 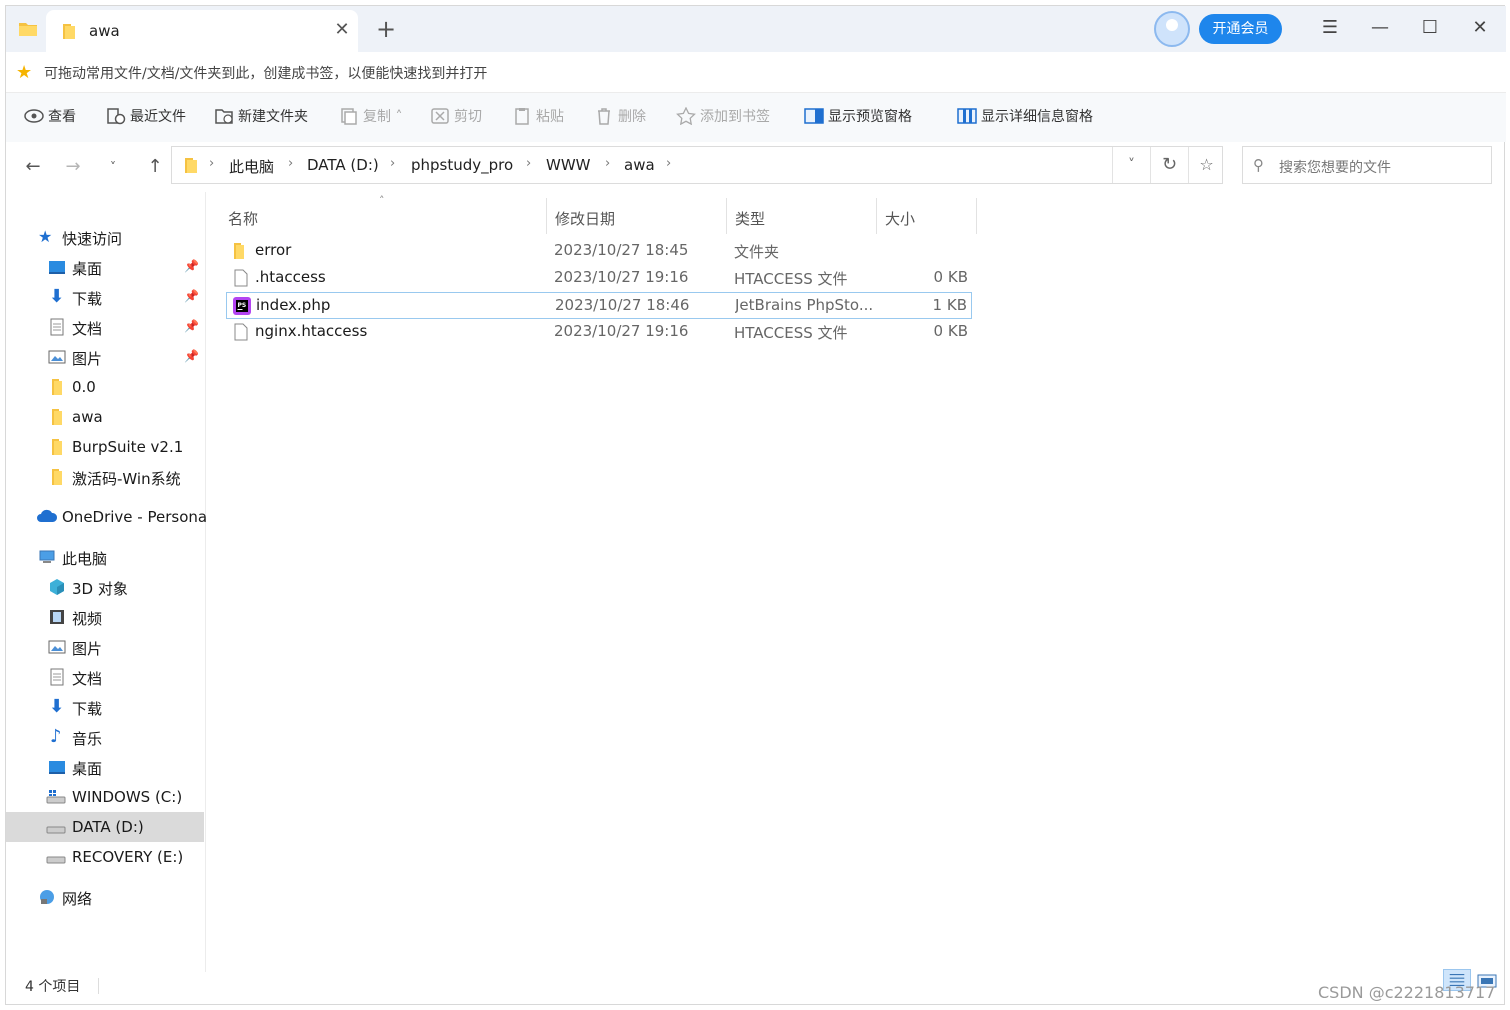 I want to click on sidebar-item-drive-e: RECOVERY (E:), so click(x=105, y=857).